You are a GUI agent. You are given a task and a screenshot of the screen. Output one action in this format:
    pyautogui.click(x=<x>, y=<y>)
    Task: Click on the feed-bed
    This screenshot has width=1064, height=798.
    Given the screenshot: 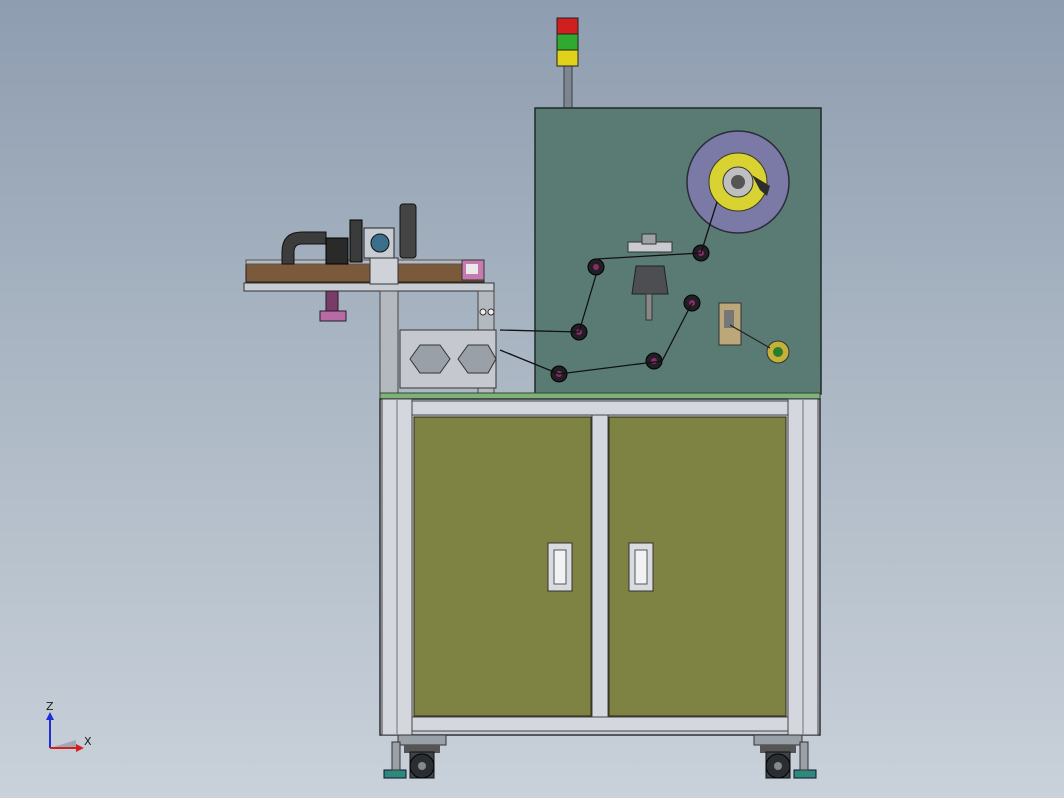 What is the action you would take?
    pyautogui.click(x=365, y=273)
    